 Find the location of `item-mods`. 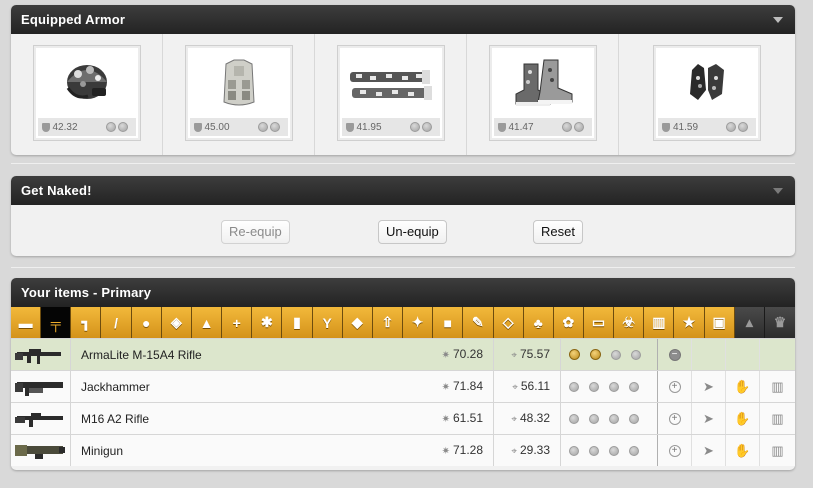

item-mods is located at coordinates (609, 354).